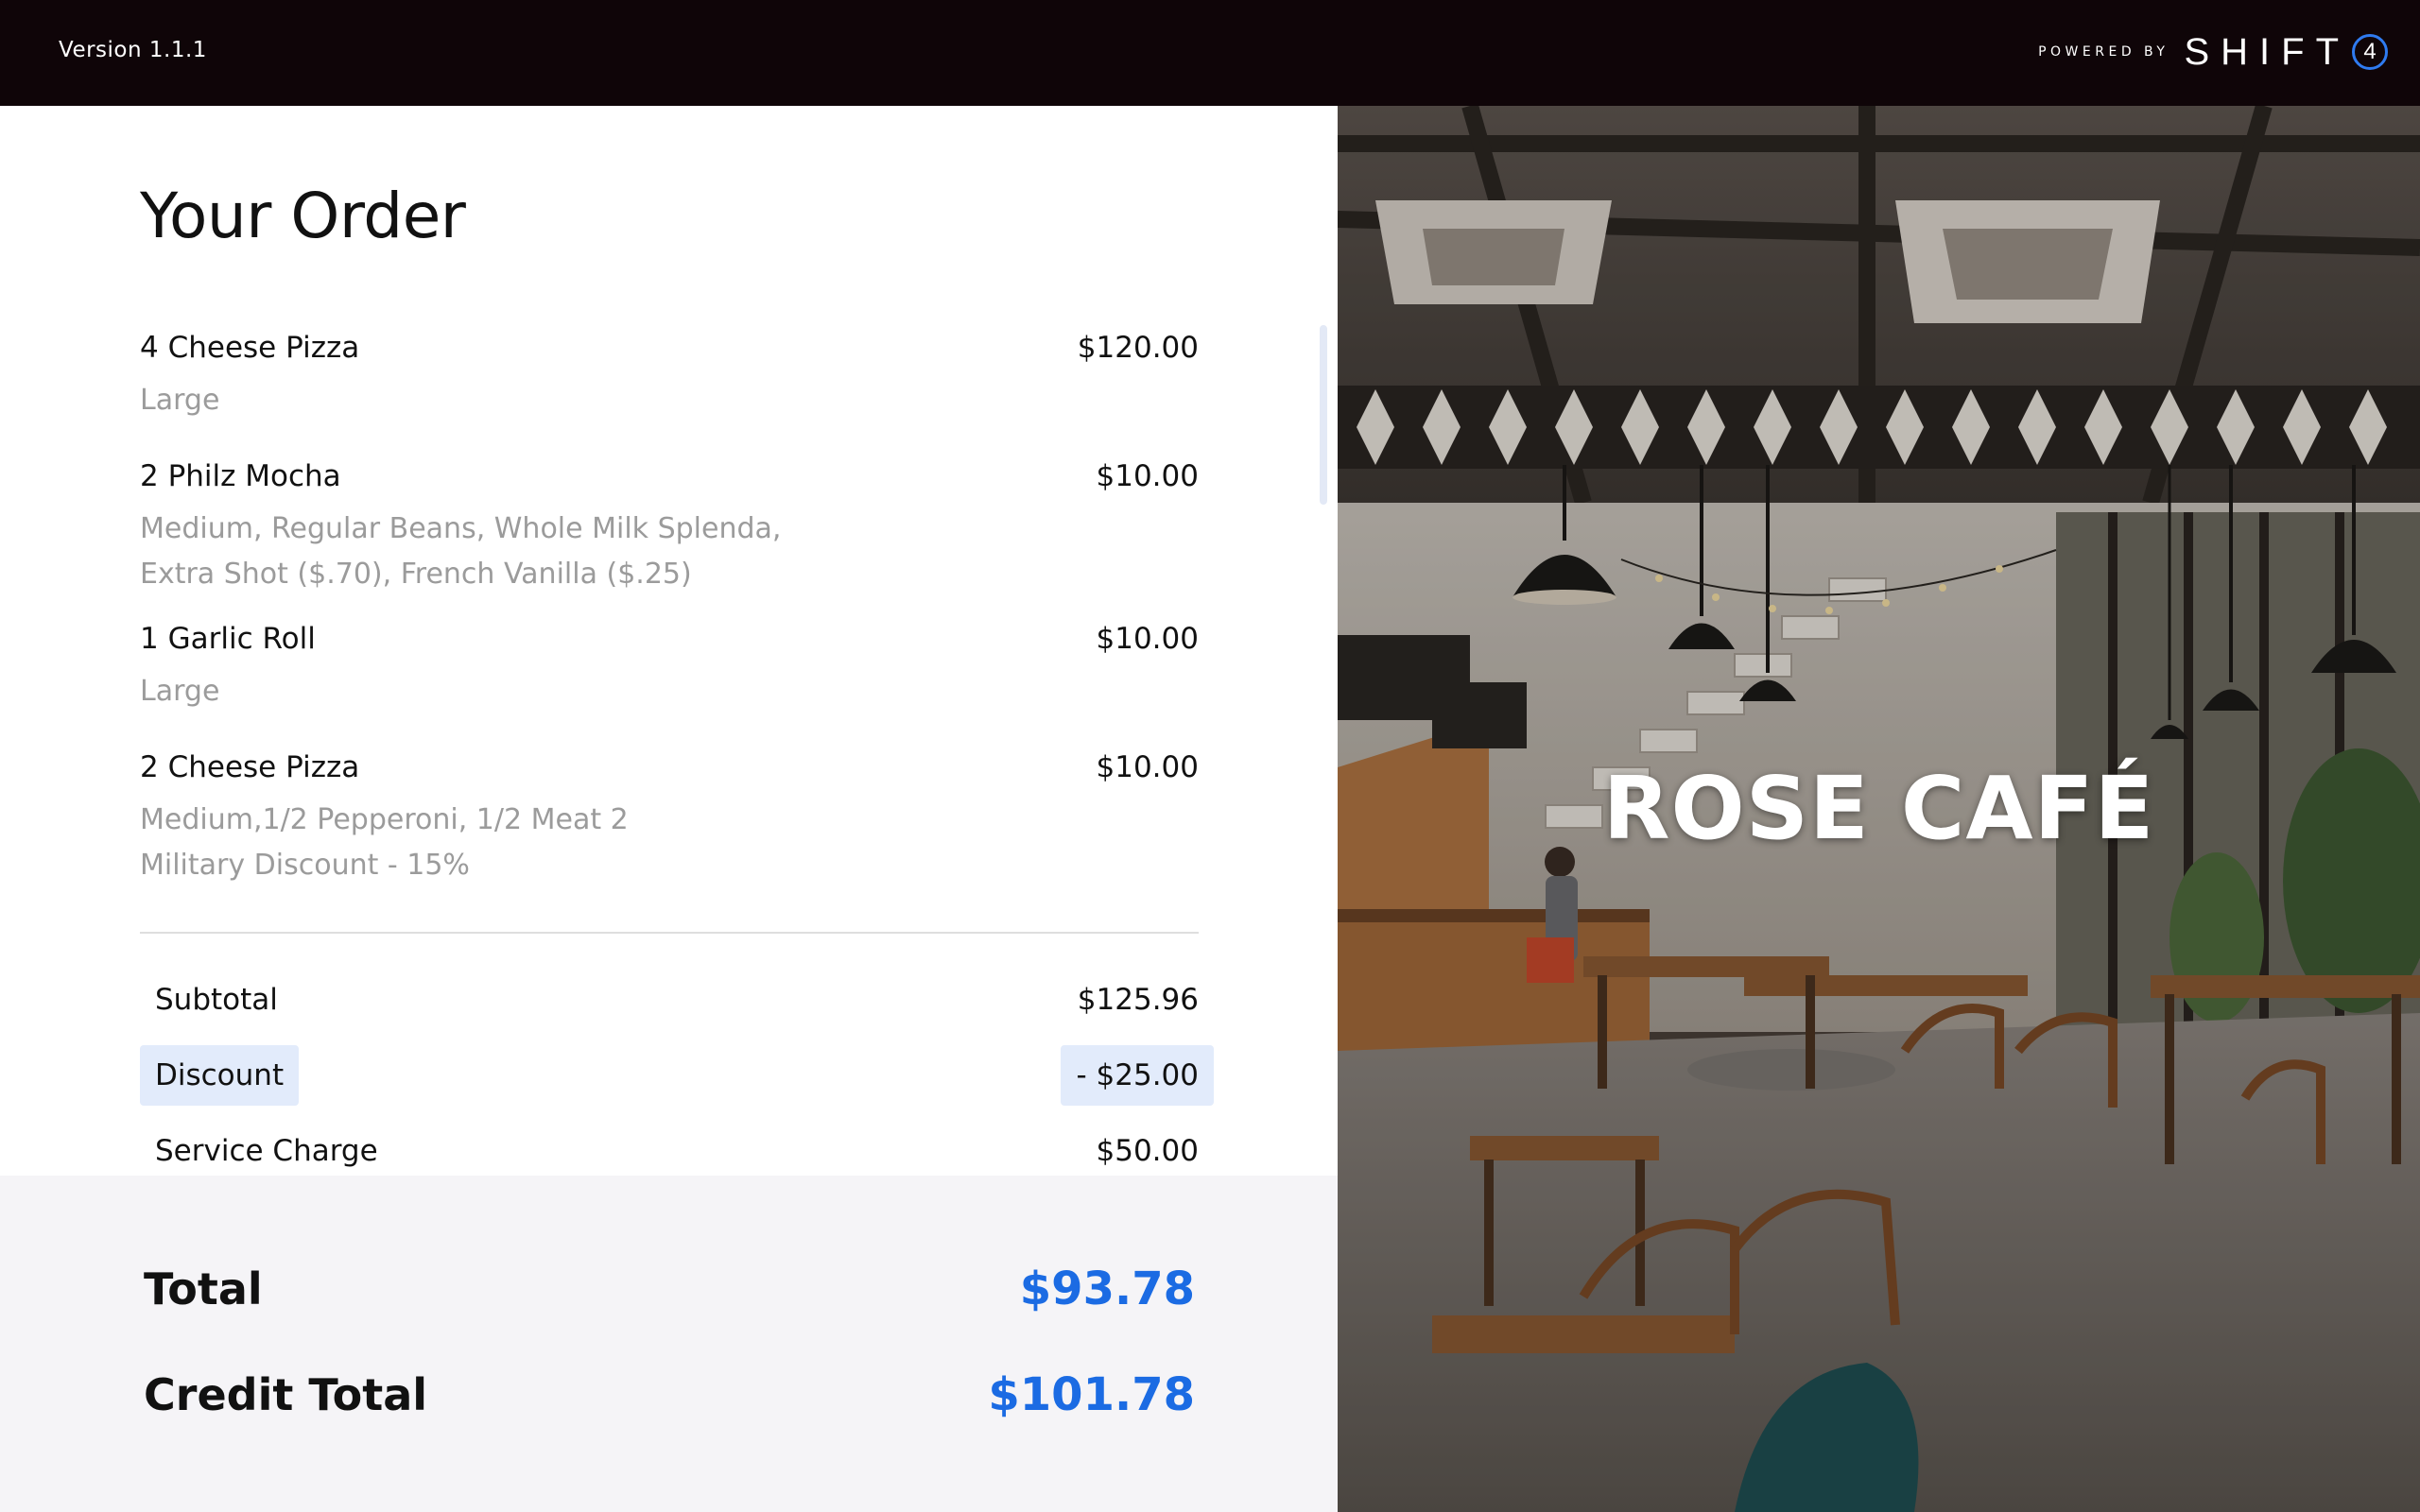 The image size is (2420, 1512). What do you see at coordinates (203, 1288) in the screenshot?
I see `total-label: Total` at bounding box center [203, 1288].